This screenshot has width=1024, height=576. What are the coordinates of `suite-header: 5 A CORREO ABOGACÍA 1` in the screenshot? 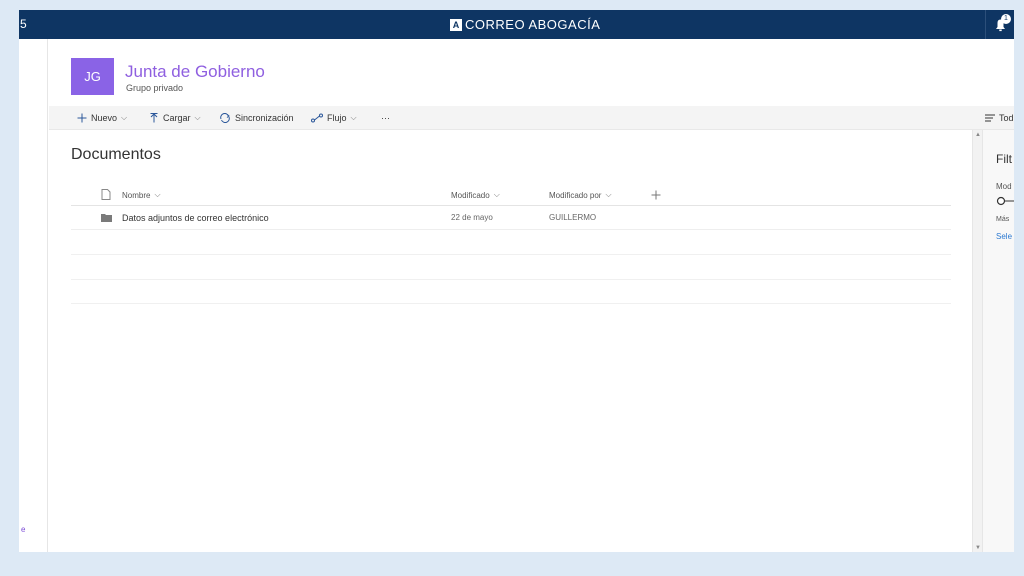 It's located at (516, 24).